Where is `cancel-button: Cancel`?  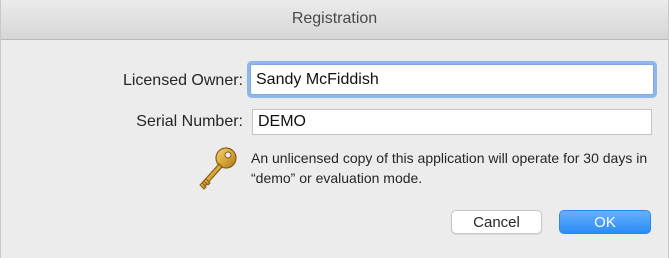
cancel-button: Cancel is located at coordinates (496, 222).